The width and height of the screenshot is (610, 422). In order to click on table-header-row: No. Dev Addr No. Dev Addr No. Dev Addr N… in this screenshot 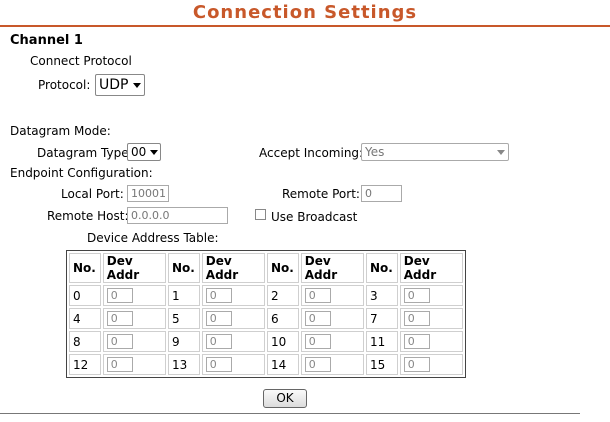, I will do `click(266, 268)`.